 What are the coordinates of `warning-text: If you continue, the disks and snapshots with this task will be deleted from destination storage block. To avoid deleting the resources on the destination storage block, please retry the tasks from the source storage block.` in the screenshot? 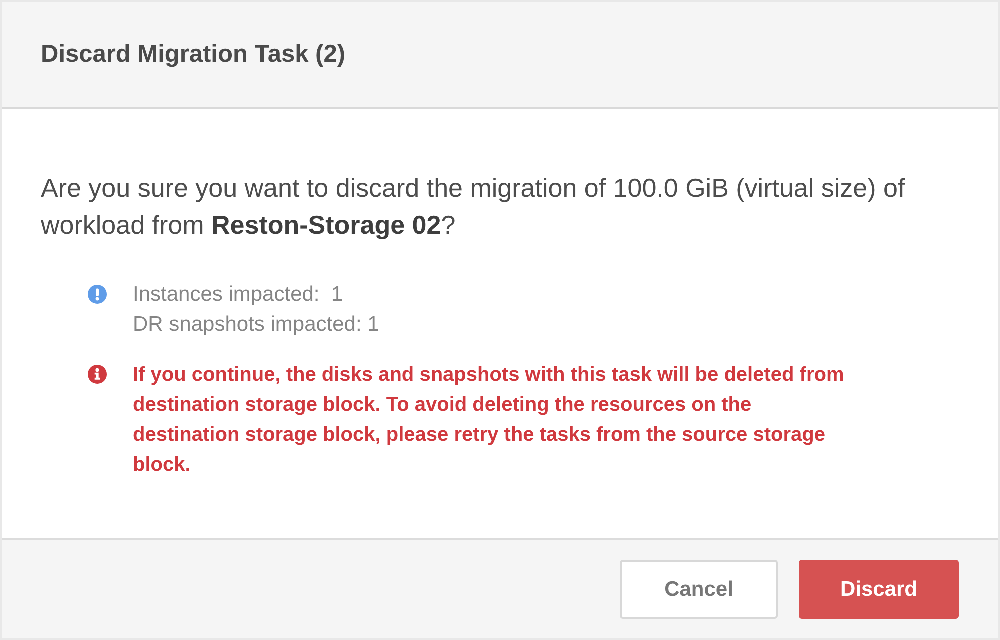 It's located at (489, 420).